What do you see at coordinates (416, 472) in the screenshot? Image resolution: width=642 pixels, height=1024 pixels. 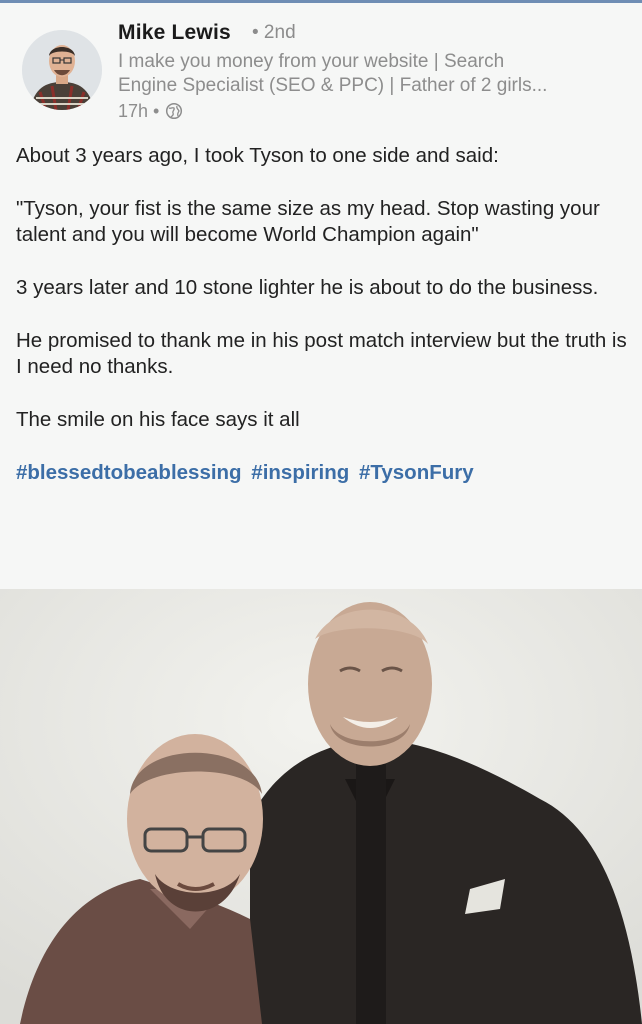 I see `hashtag-link: #TysonFury` at bounding box center [416, 472].